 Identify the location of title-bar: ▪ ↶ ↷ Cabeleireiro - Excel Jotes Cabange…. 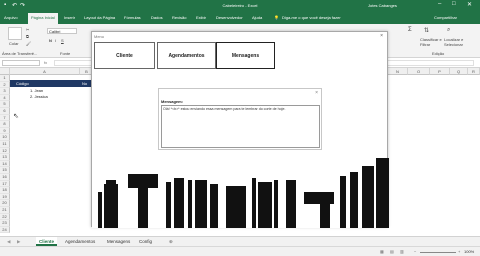
(240, 6).